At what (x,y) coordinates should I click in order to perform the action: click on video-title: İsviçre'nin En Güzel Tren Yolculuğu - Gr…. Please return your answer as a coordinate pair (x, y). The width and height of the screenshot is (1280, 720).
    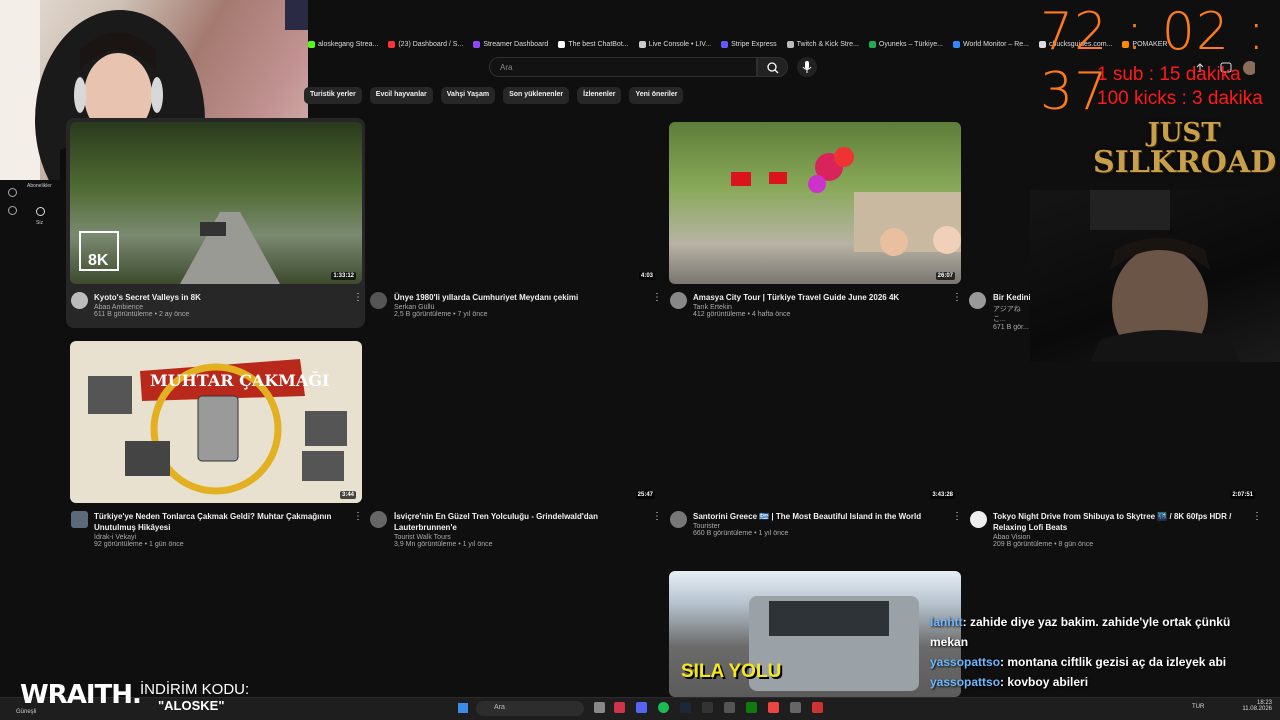
    Looking at the image, I should click on (524, 522).